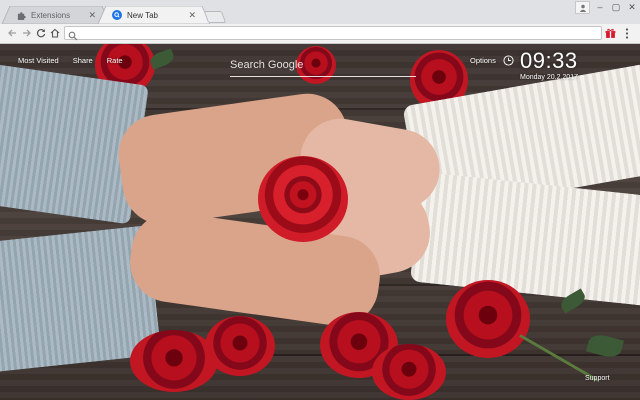  Describe the element at coordinates (627, 33) in the screenshot. I see `menu-icon` at that location.